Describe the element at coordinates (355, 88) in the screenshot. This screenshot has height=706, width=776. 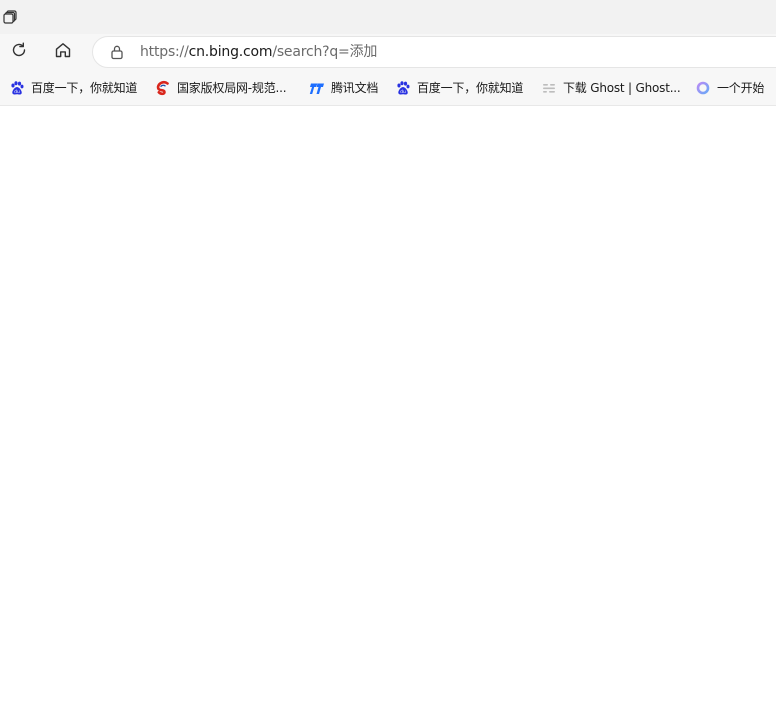
I see `bookmark-label: 腾讯文档` at that location.